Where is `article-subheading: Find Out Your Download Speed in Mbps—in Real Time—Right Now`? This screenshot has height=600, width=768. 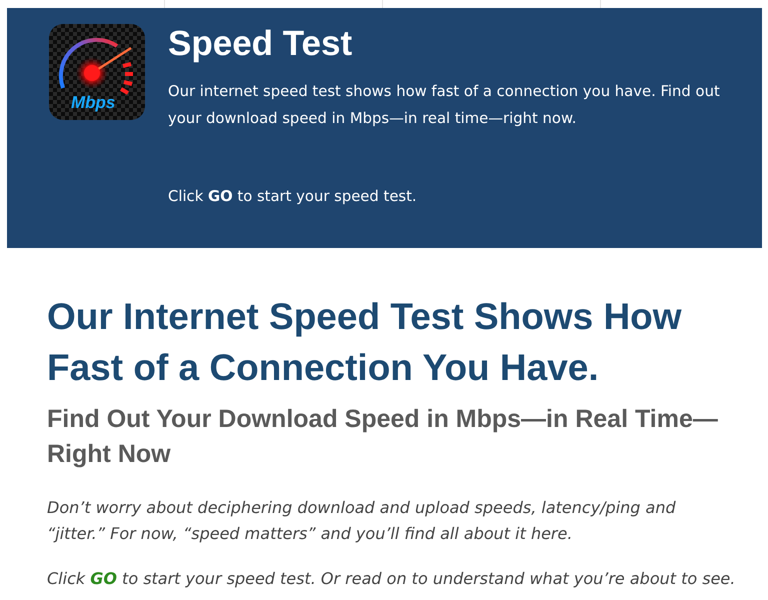
article-subheading: Find Out Your Download Speed in Mbps—in Real Time—Right Now is located at coordinates (383, 437).